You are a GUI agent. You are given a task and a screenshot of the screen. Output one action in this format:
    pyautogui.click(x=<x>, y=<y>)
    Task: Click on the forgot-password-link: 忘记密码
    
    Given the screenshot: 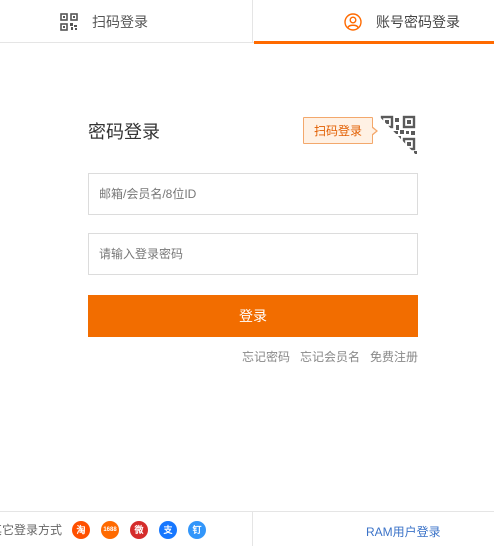 What is the action you would take?
    pyautogui.click(x=266, y=356)
    